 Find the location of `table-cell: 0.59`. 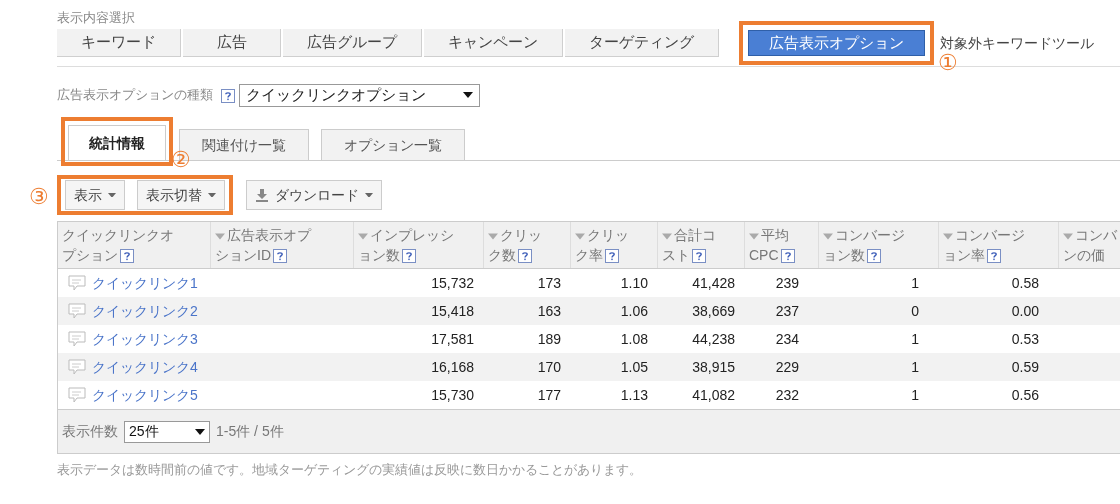

table-cell: 0.59 is located at coordinates (1025, 366).